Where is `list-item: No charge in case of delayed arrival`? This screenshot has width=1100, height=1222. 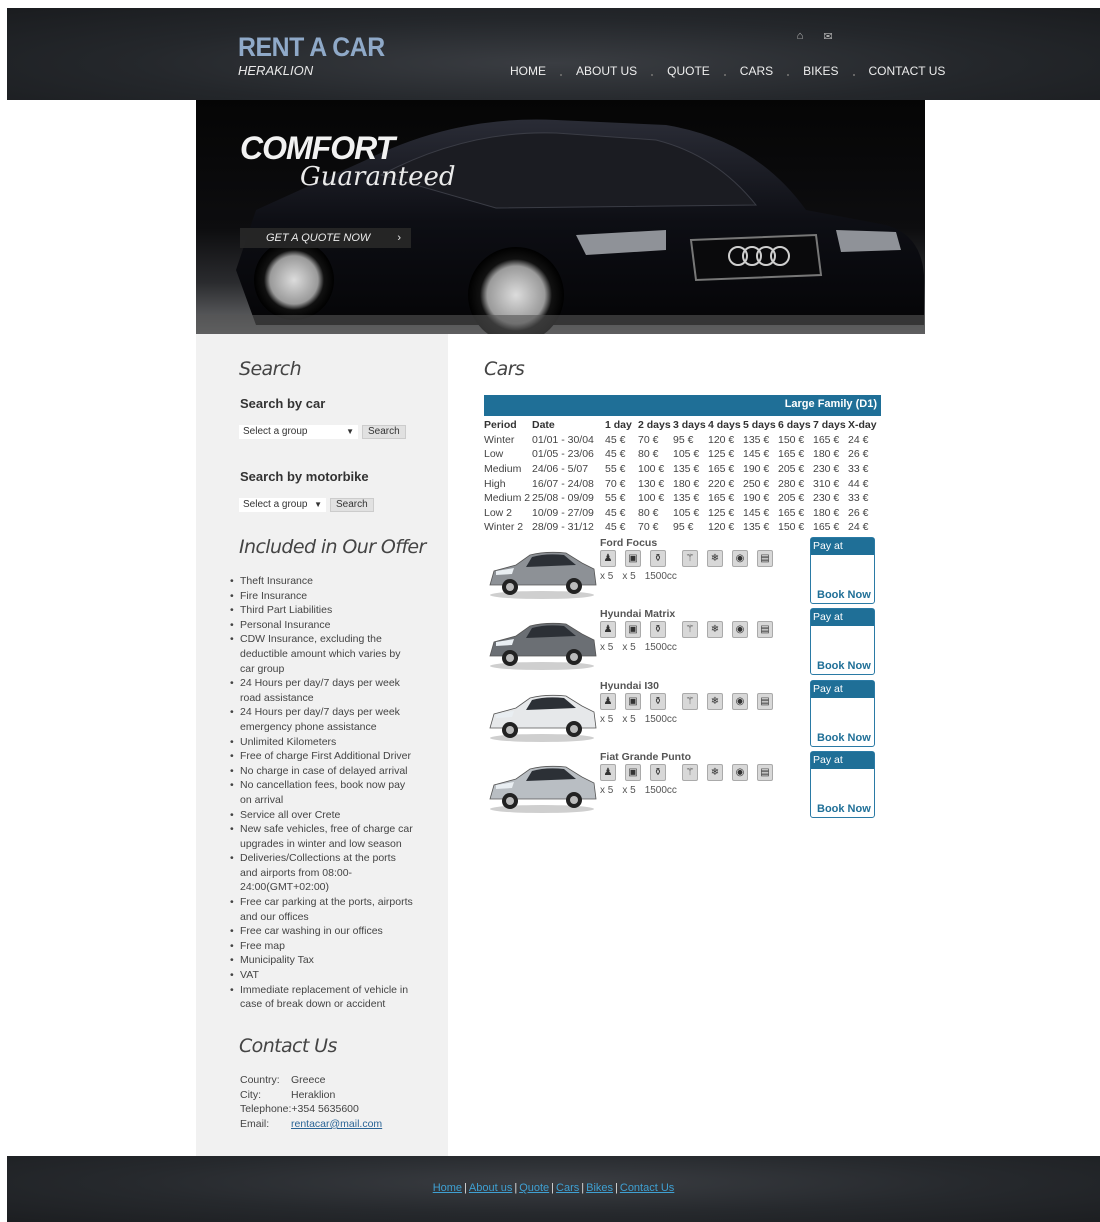
list-item: No charge in case of delayed arrival is located at coordinates (323, 771).